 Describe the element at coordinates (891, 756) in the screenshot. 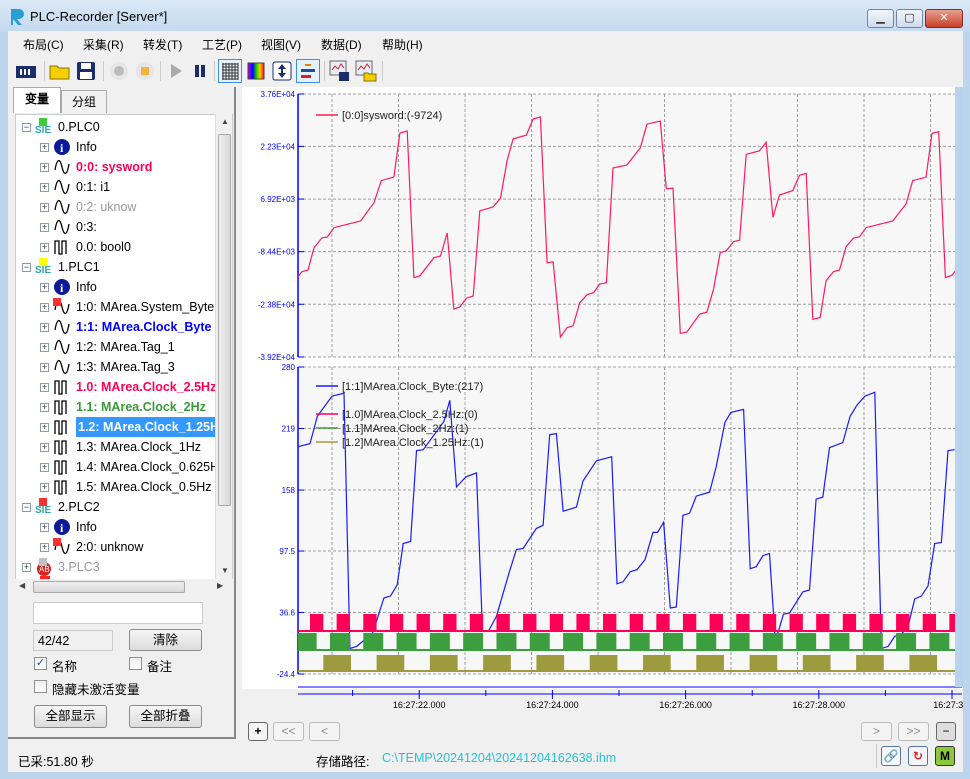

I see `link-icon: 🔗` at that location.